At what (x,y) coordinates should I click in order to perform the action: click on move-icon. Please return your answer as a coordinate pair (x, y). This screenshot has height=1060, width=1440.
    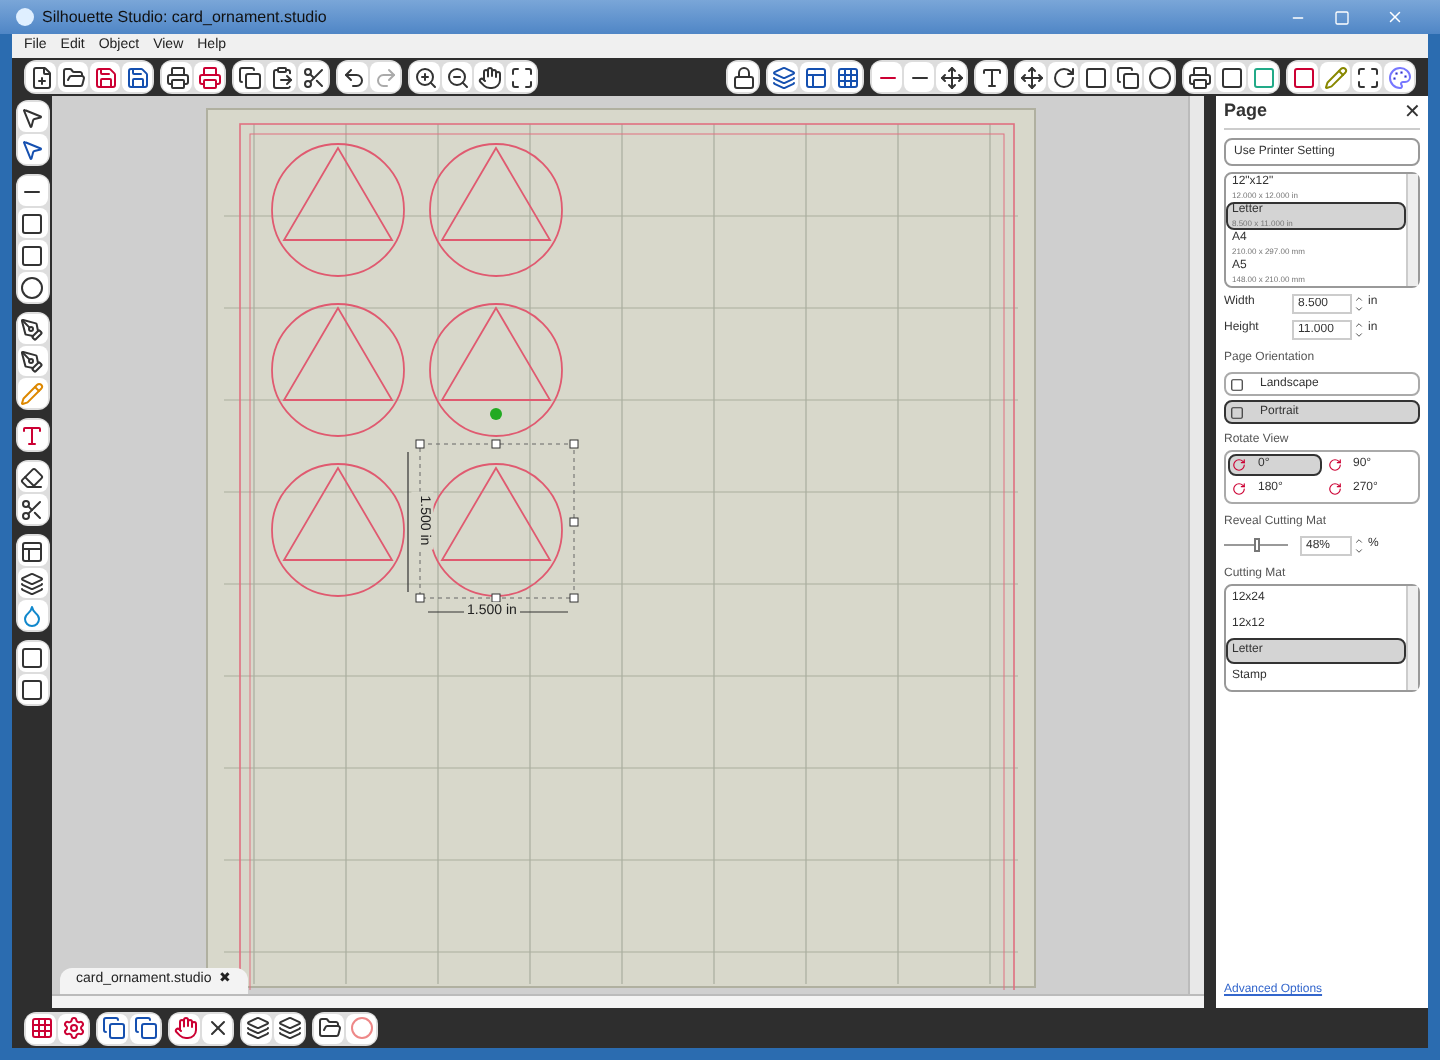
    Looking at the image, I should click on (1031, 77).